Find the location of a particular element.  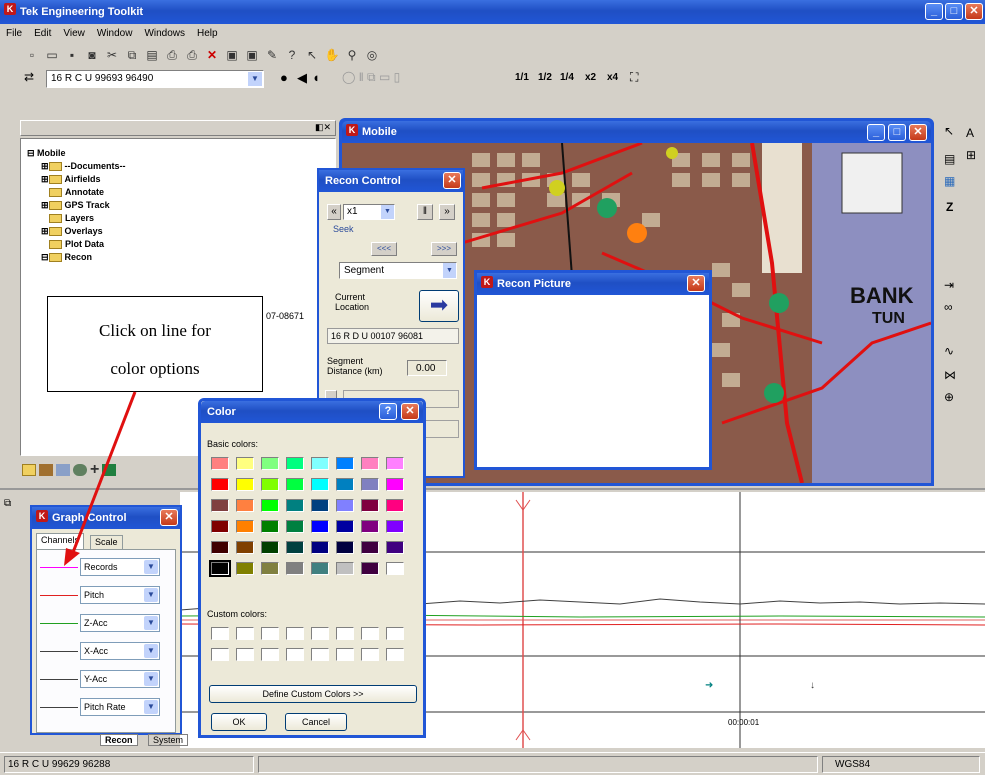

text-tool-icon: A is located at coordinates (970, 133).